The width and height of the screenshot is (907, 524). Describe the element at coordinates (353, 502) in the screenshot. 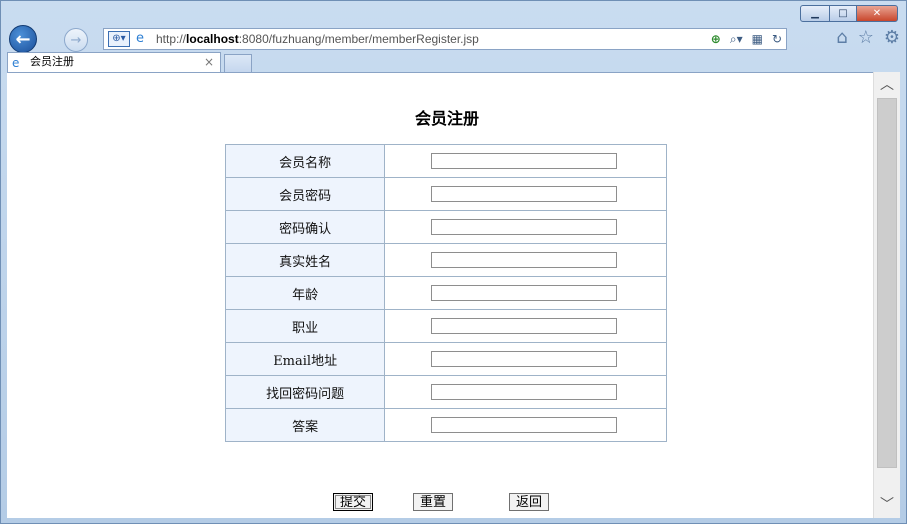

I see `submit-button: 提交` at that location.